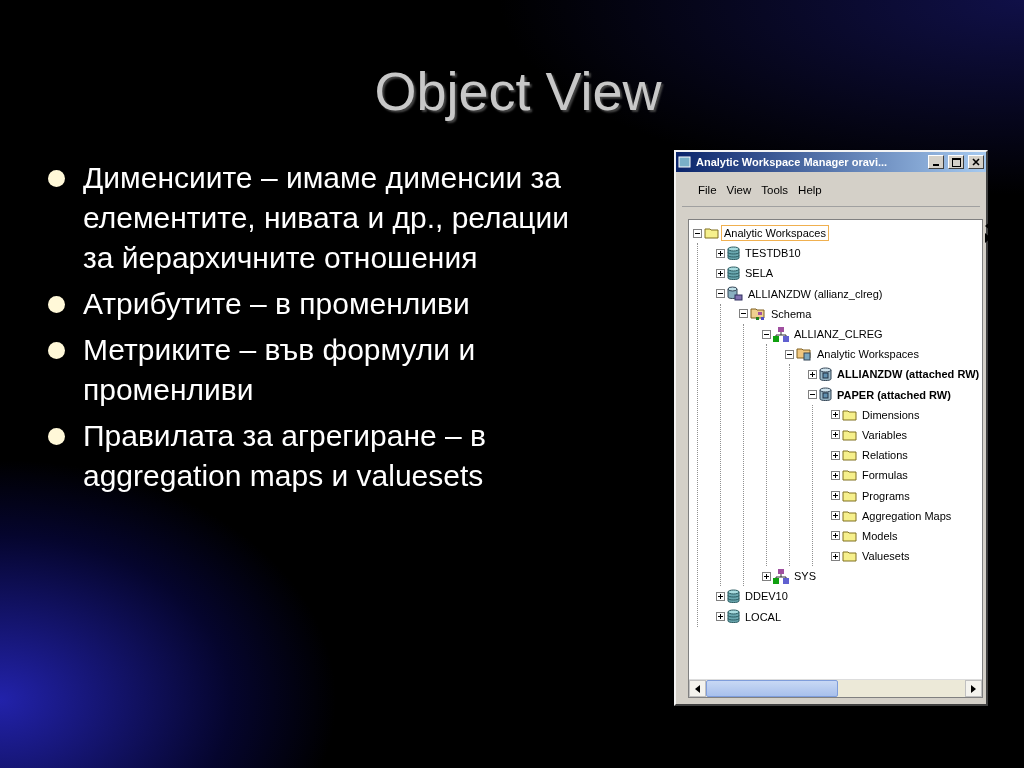  Describe the element at coordinates (886, 556) in the screenshot. I see `tree-item: Valuesets` at that location.